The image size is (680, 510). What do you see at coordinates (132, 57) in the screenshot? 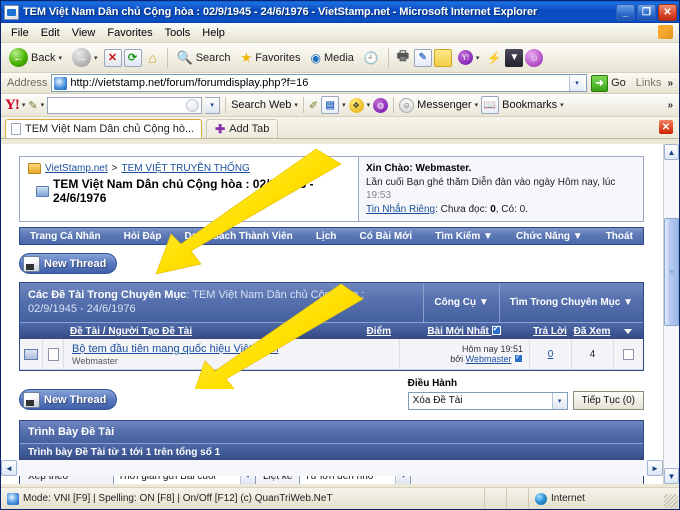
I see `refresh-icon: ⟳` at bounding box center [132, 57].